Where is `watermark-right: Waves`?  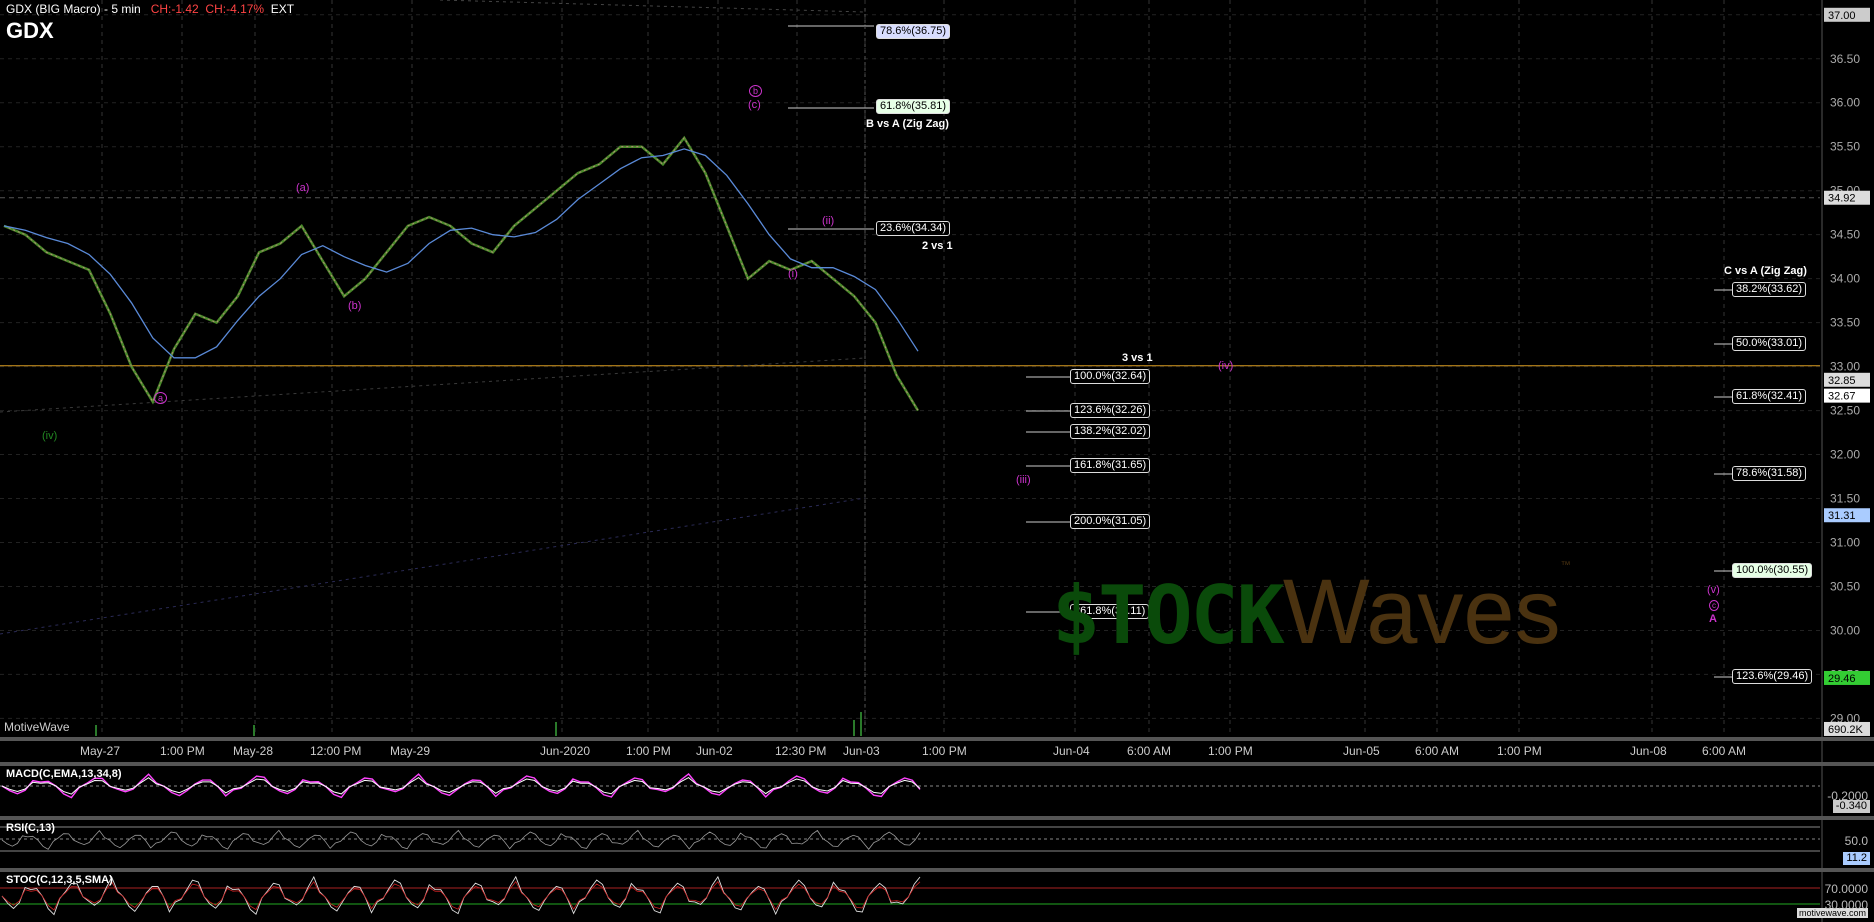
watermark-right: Waves is located at coordinates (1421, 612).